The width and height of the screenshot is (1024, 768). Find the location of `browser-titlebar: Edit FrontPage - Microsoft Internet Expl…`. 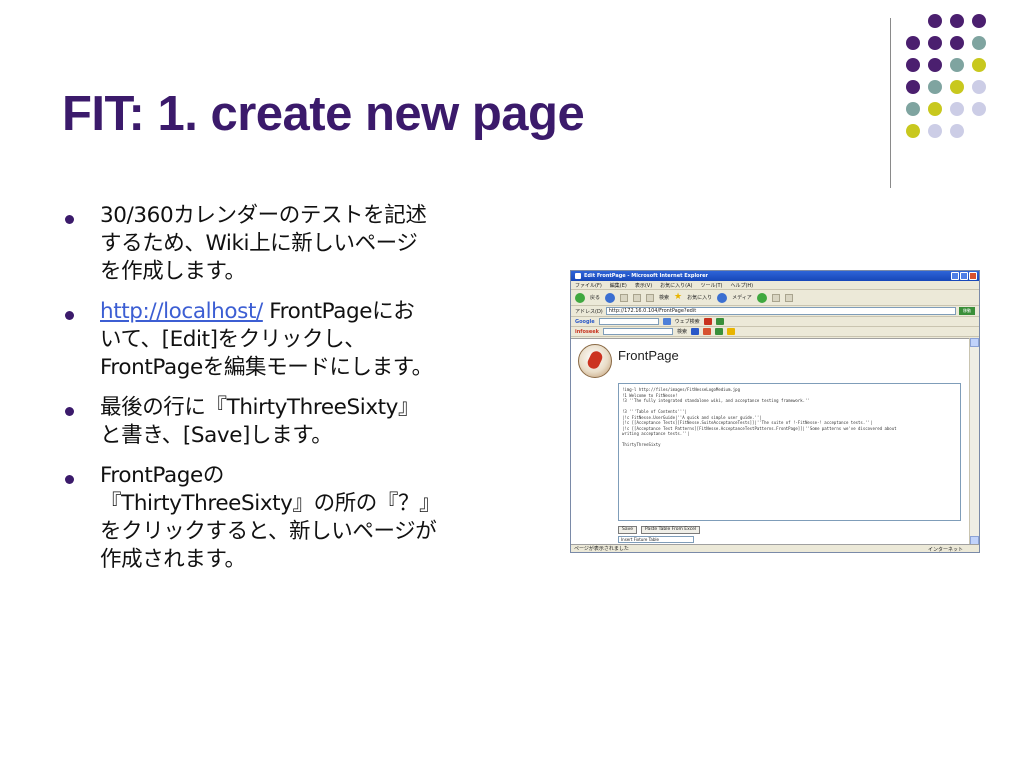

browser-titlebar: Edit FrontPage - Microsoft Internet Expl… is located at coordinates (775, 276).